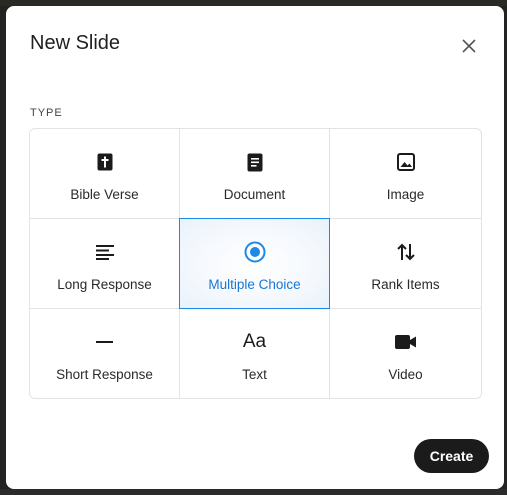  I want to click on type-section-label: TYPE, so click(46, 113).